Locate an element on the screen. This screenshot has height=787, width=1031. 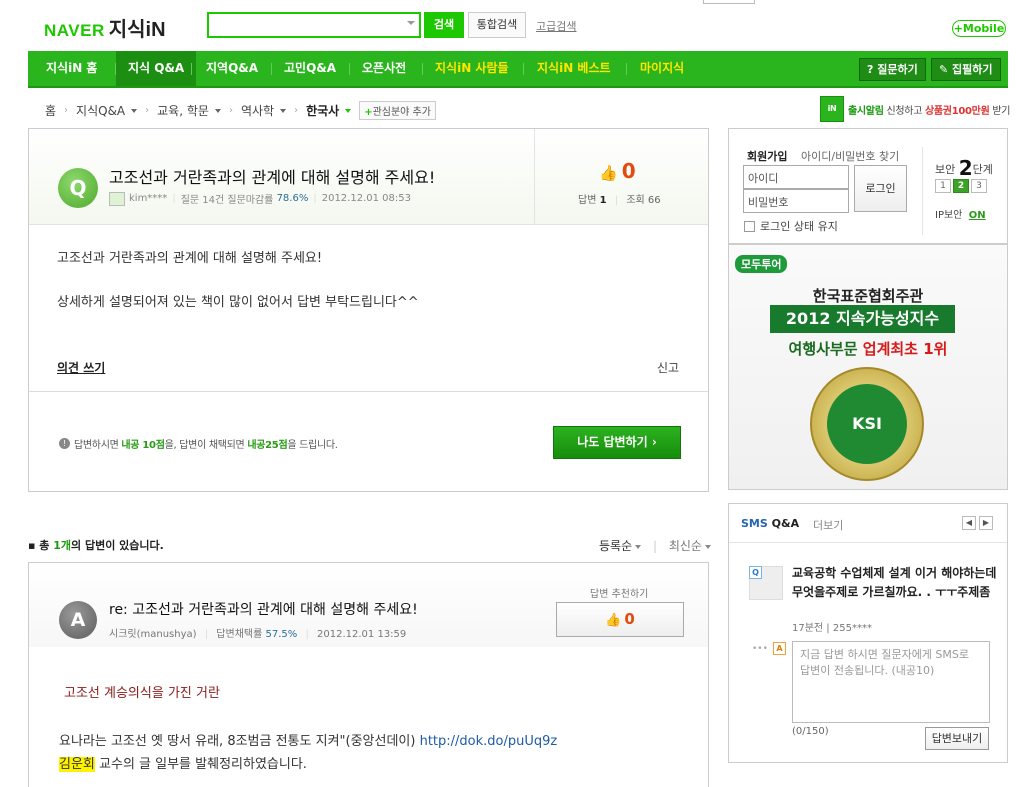
sms-answer-textarea: 지금 답변 하시면 질문자에게 SMS로 답변이 전송됩니다. (내공10) is located at coordinates (891, 682).